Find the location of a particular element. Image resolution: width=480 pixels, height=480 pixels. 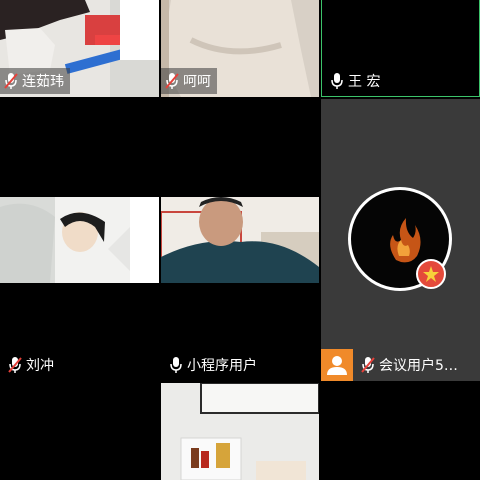

video-tile-8: 小程序用户 is located at coordinates (240, 289).